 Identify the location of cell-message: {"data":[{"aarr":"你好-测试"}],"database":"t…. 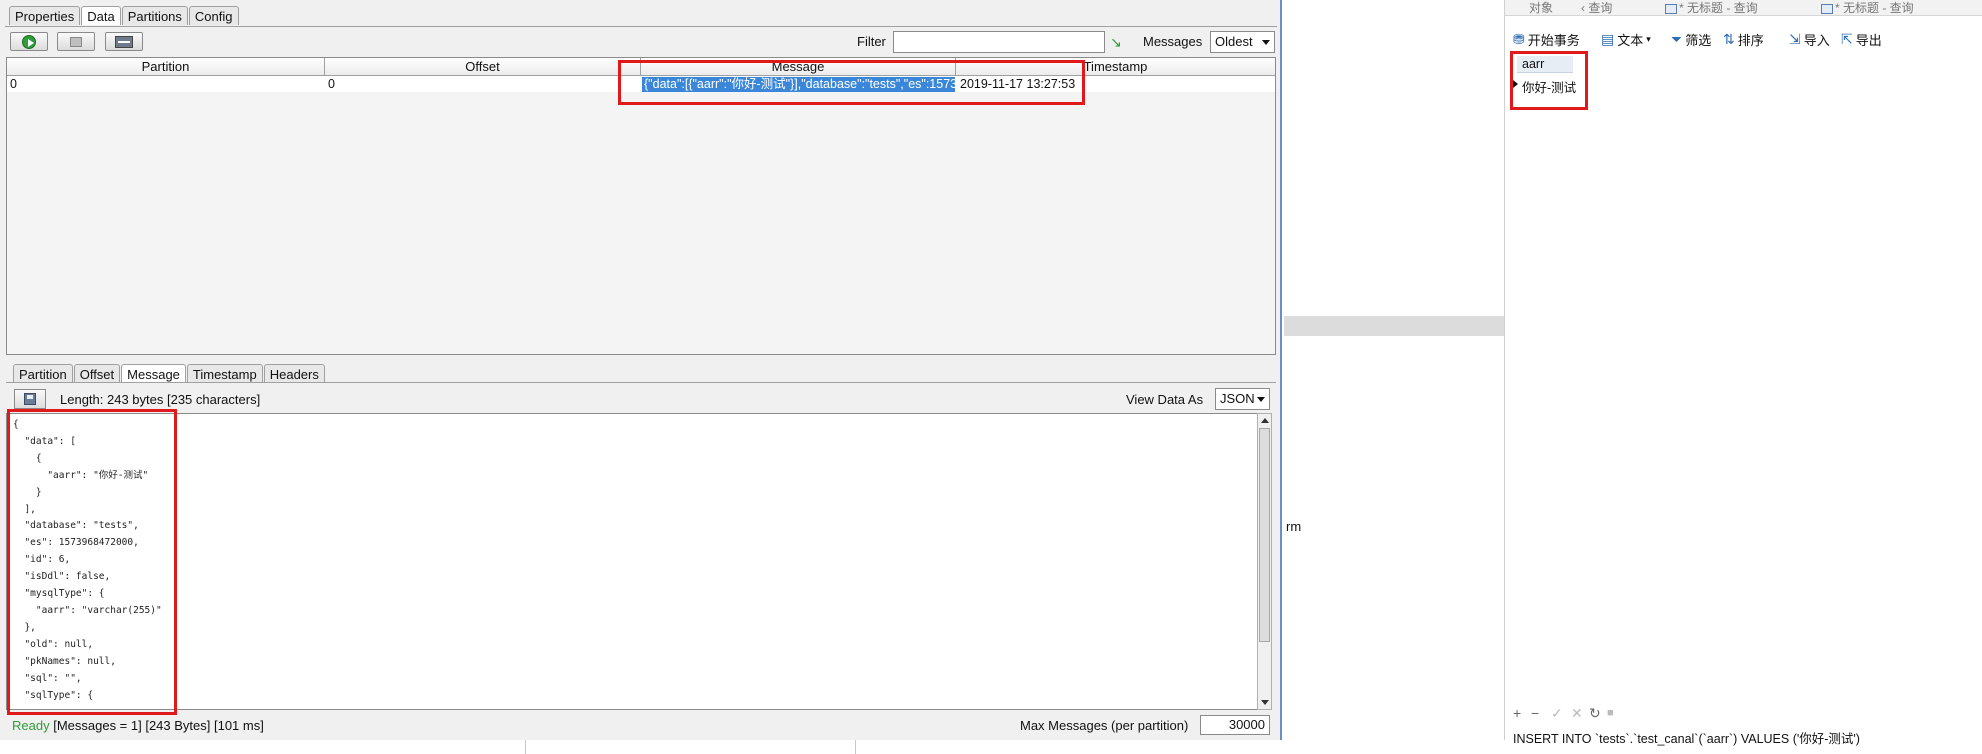
(798, 84).